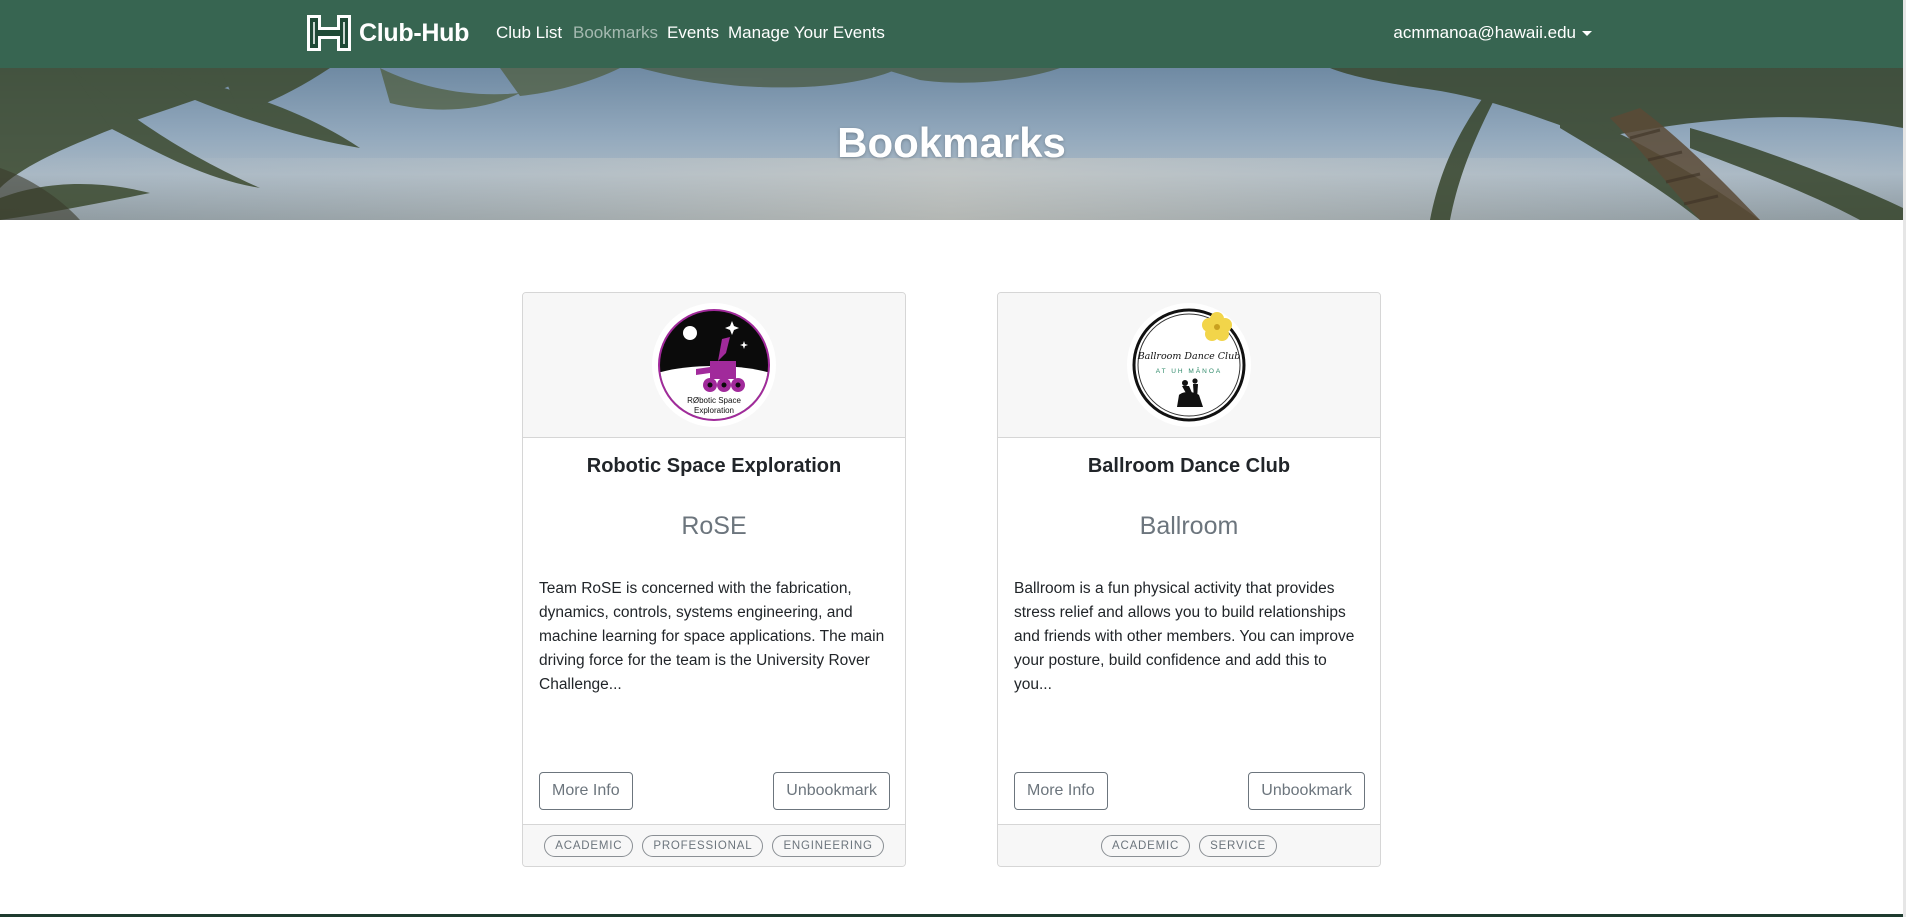  I want to click on nav-club-list: Club List, so click(529, 33).